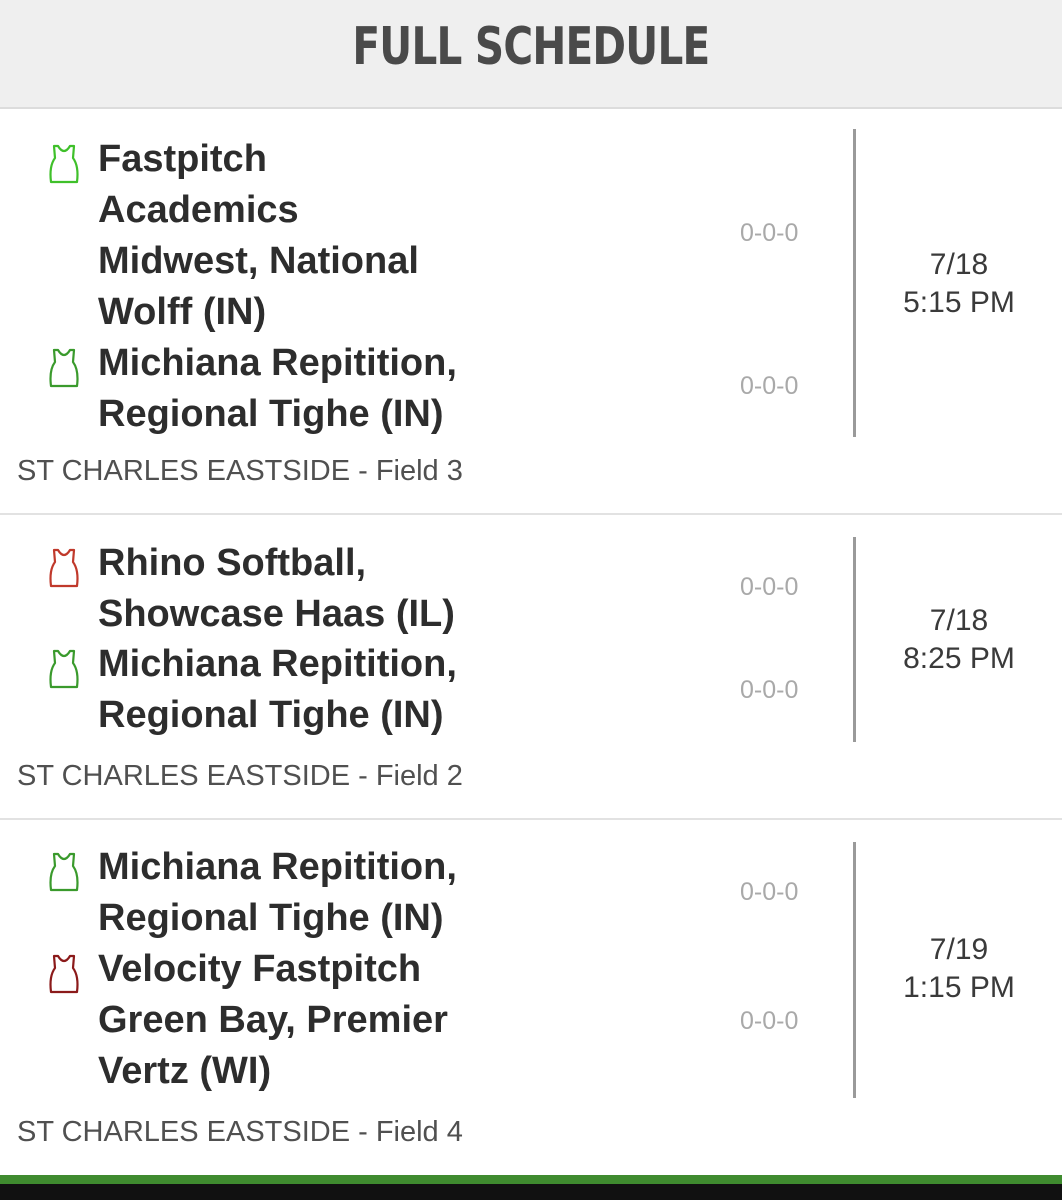 Image resolution: width=1062 pixels, height=1200 pixels. What do you see at coordinates (240, 471) in the screenshot?
I see `game-location: ST CHARLES EASTSIDE - Field 3` at bounding box center [240, 471].